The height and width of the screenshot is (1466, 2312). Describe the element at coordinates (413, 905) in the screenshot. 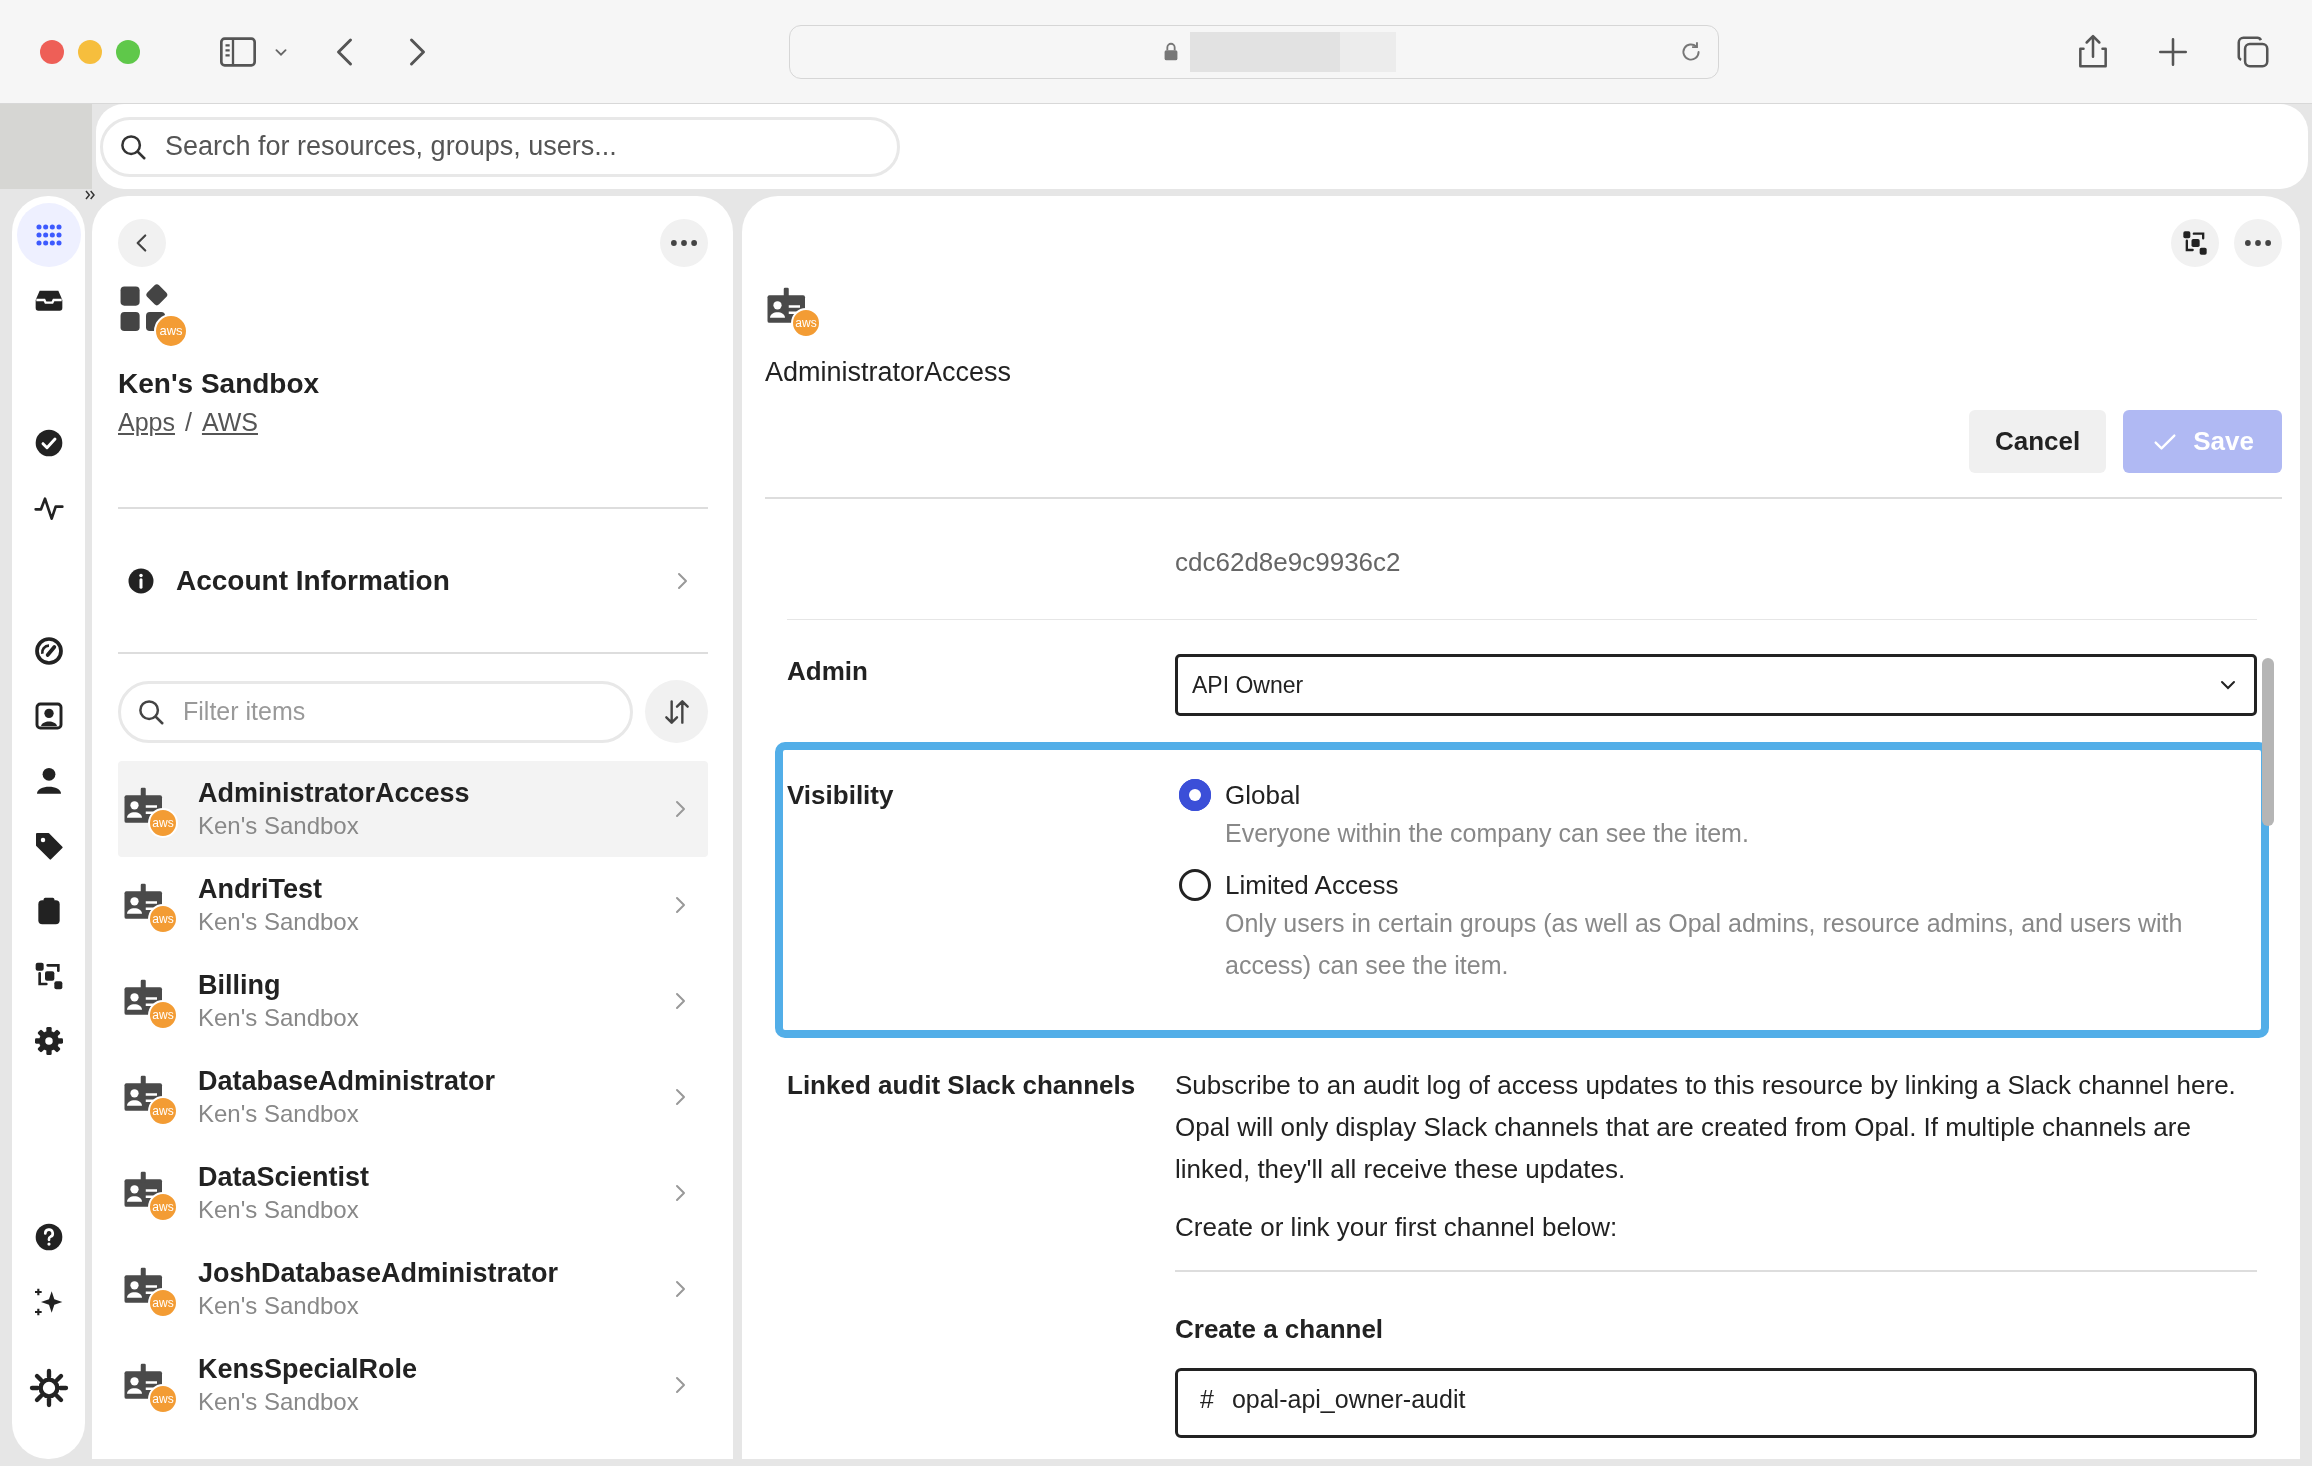

I see `resource-list-item: aws AndriTest Ken's Sandbox` at that location.